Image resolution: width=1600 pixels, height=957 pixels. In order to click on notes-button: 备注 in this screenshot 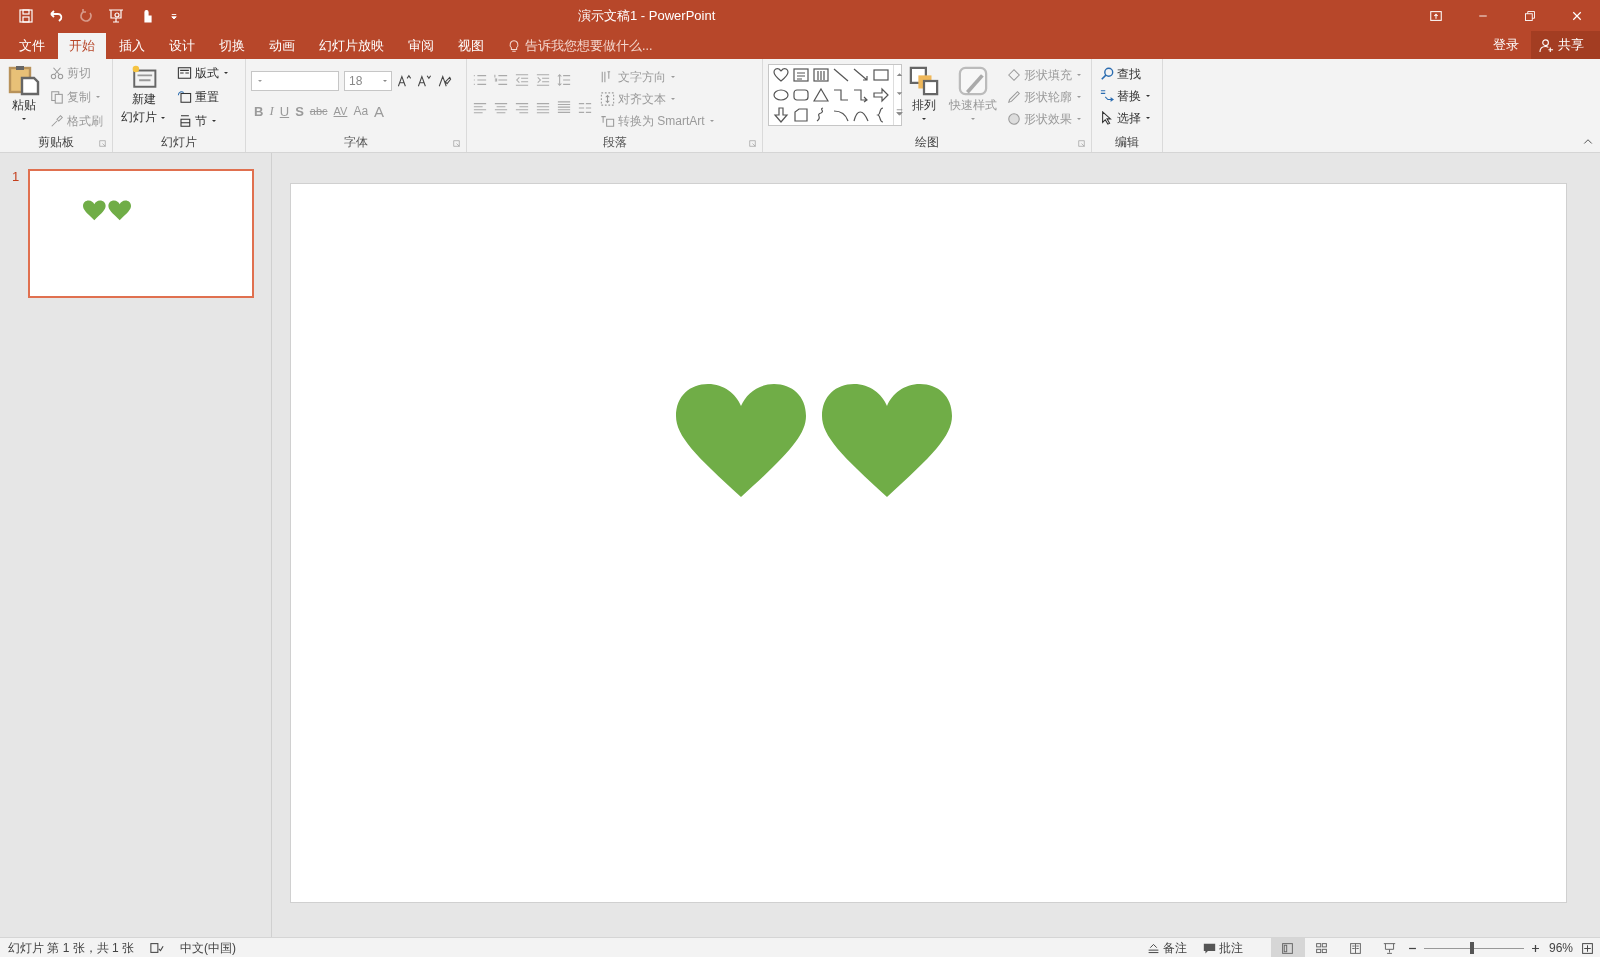, I will do `click(1166, 947)`.